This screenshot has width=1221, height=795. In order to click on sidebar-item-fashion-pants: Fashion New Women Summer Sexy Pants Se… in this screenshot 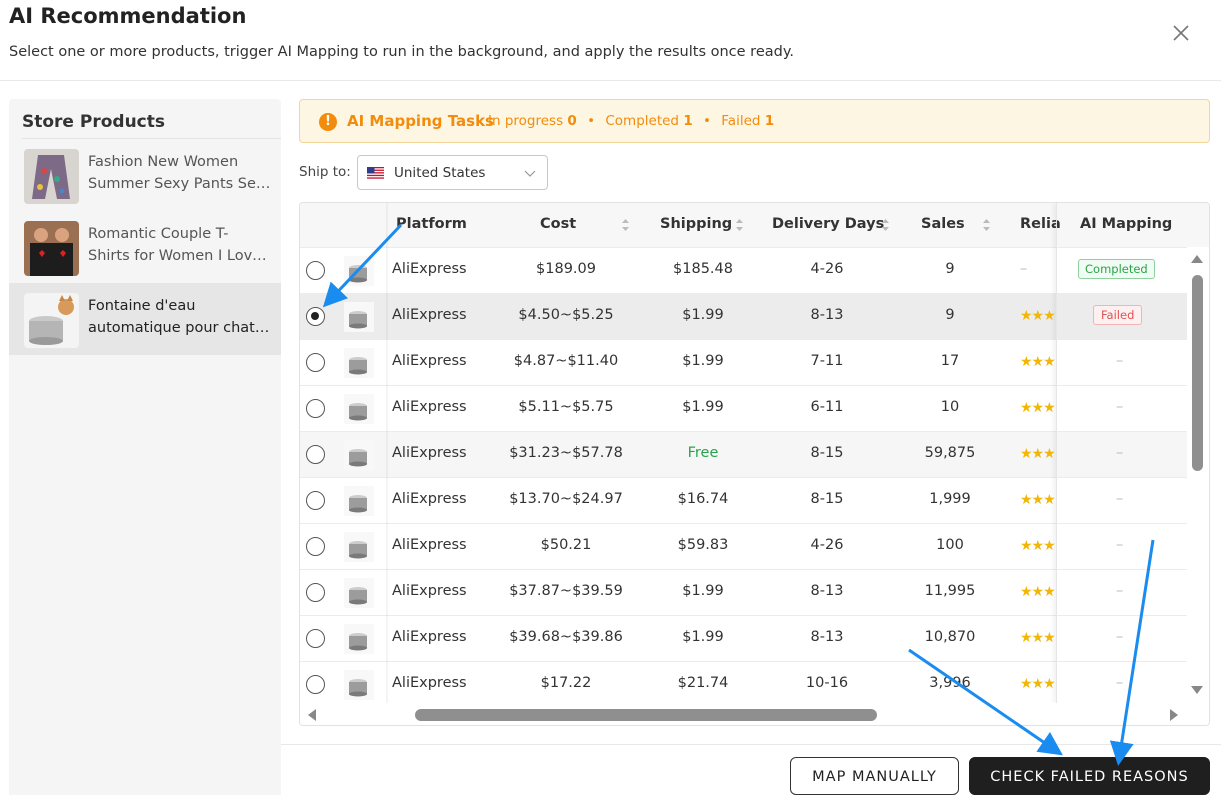, I will do `click(145, 175)`.